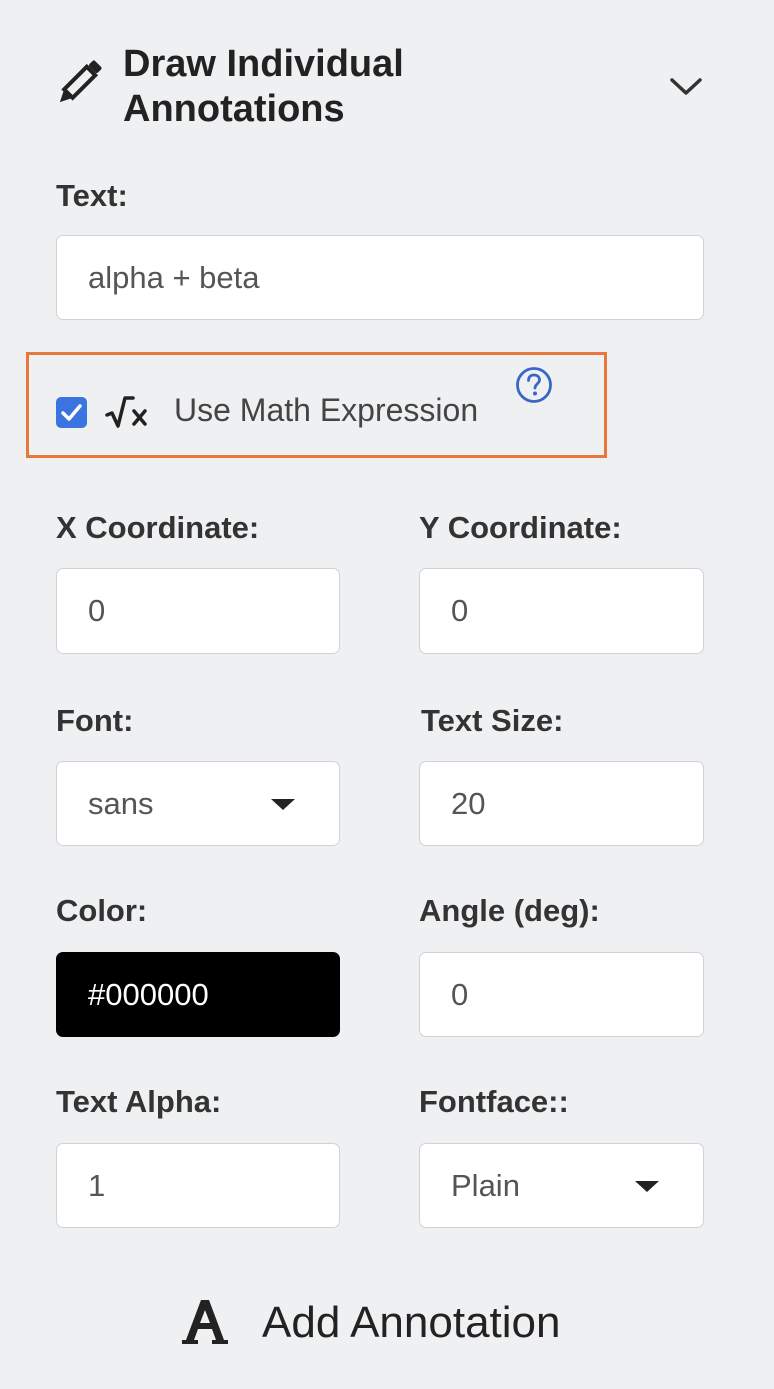 The height and width of the screenshot is (1389, 774). Describe the element at coordinates (205, 1322) in the screenshot. I see `font-letter-a-icon` at that location.